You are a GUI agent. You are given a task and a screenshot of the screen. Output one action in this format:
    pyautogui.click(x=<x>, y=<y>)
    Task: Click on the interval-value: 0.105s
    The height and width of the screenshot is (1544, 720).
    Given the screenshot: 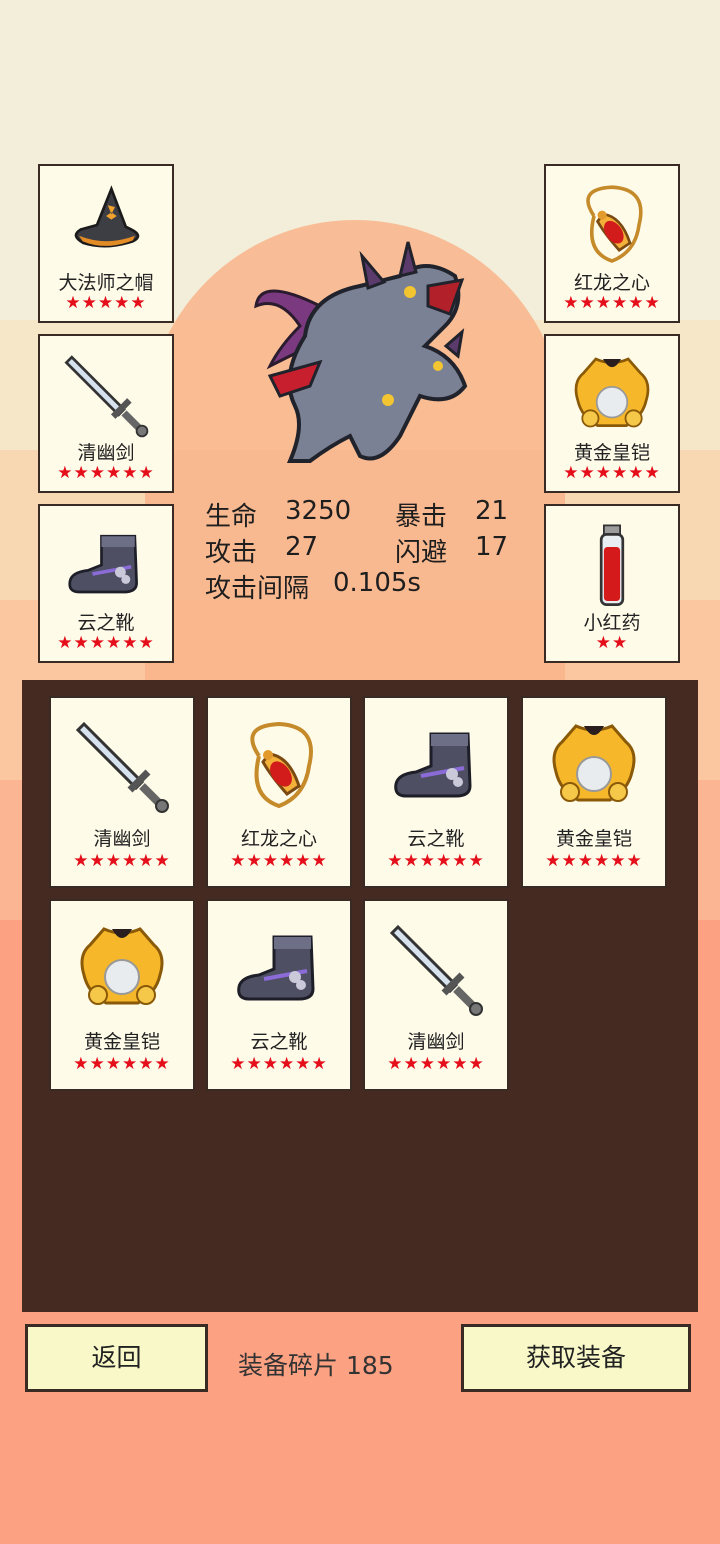 What is the action you would take?
    pyautogui.click(x=377, y=583)
    